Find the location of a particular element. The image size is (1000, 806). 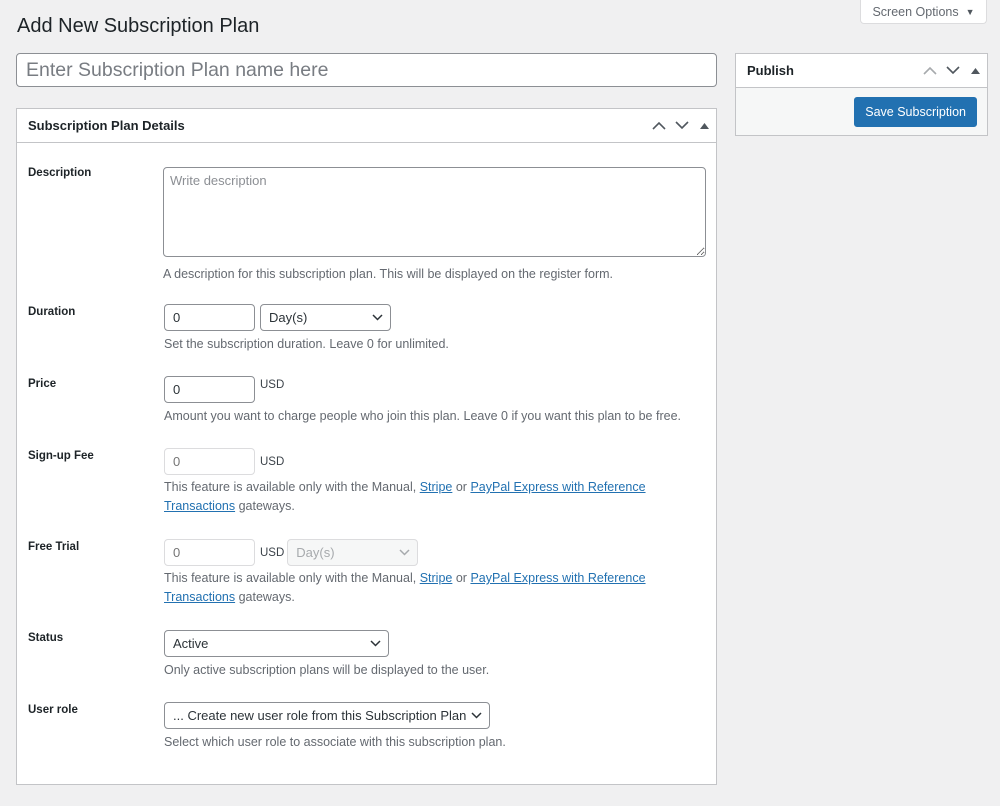

publish-box-title: Publish is located at coordinates (770, 70).